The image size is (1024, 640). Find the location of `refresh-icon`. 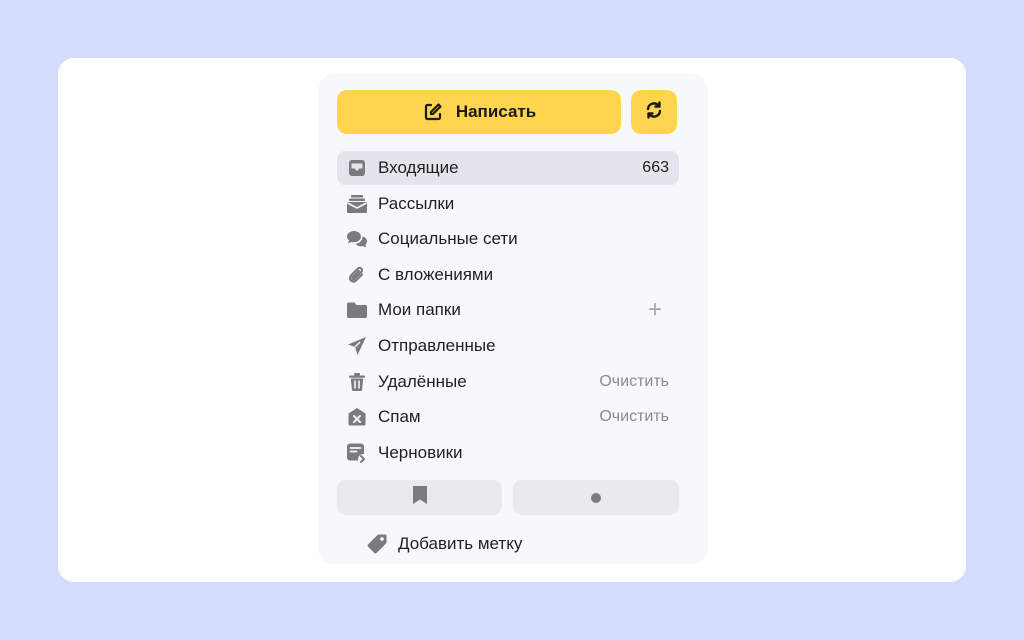

refresh-icon is located at coordinates (654, 112).